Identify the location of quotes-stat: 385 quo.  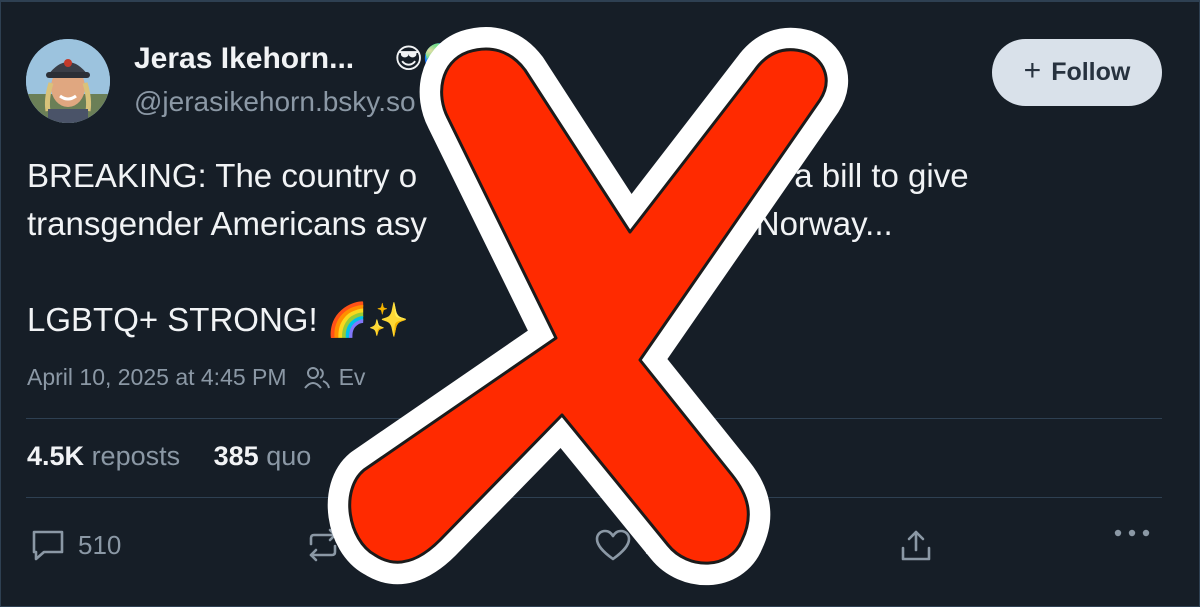
(263, 456).